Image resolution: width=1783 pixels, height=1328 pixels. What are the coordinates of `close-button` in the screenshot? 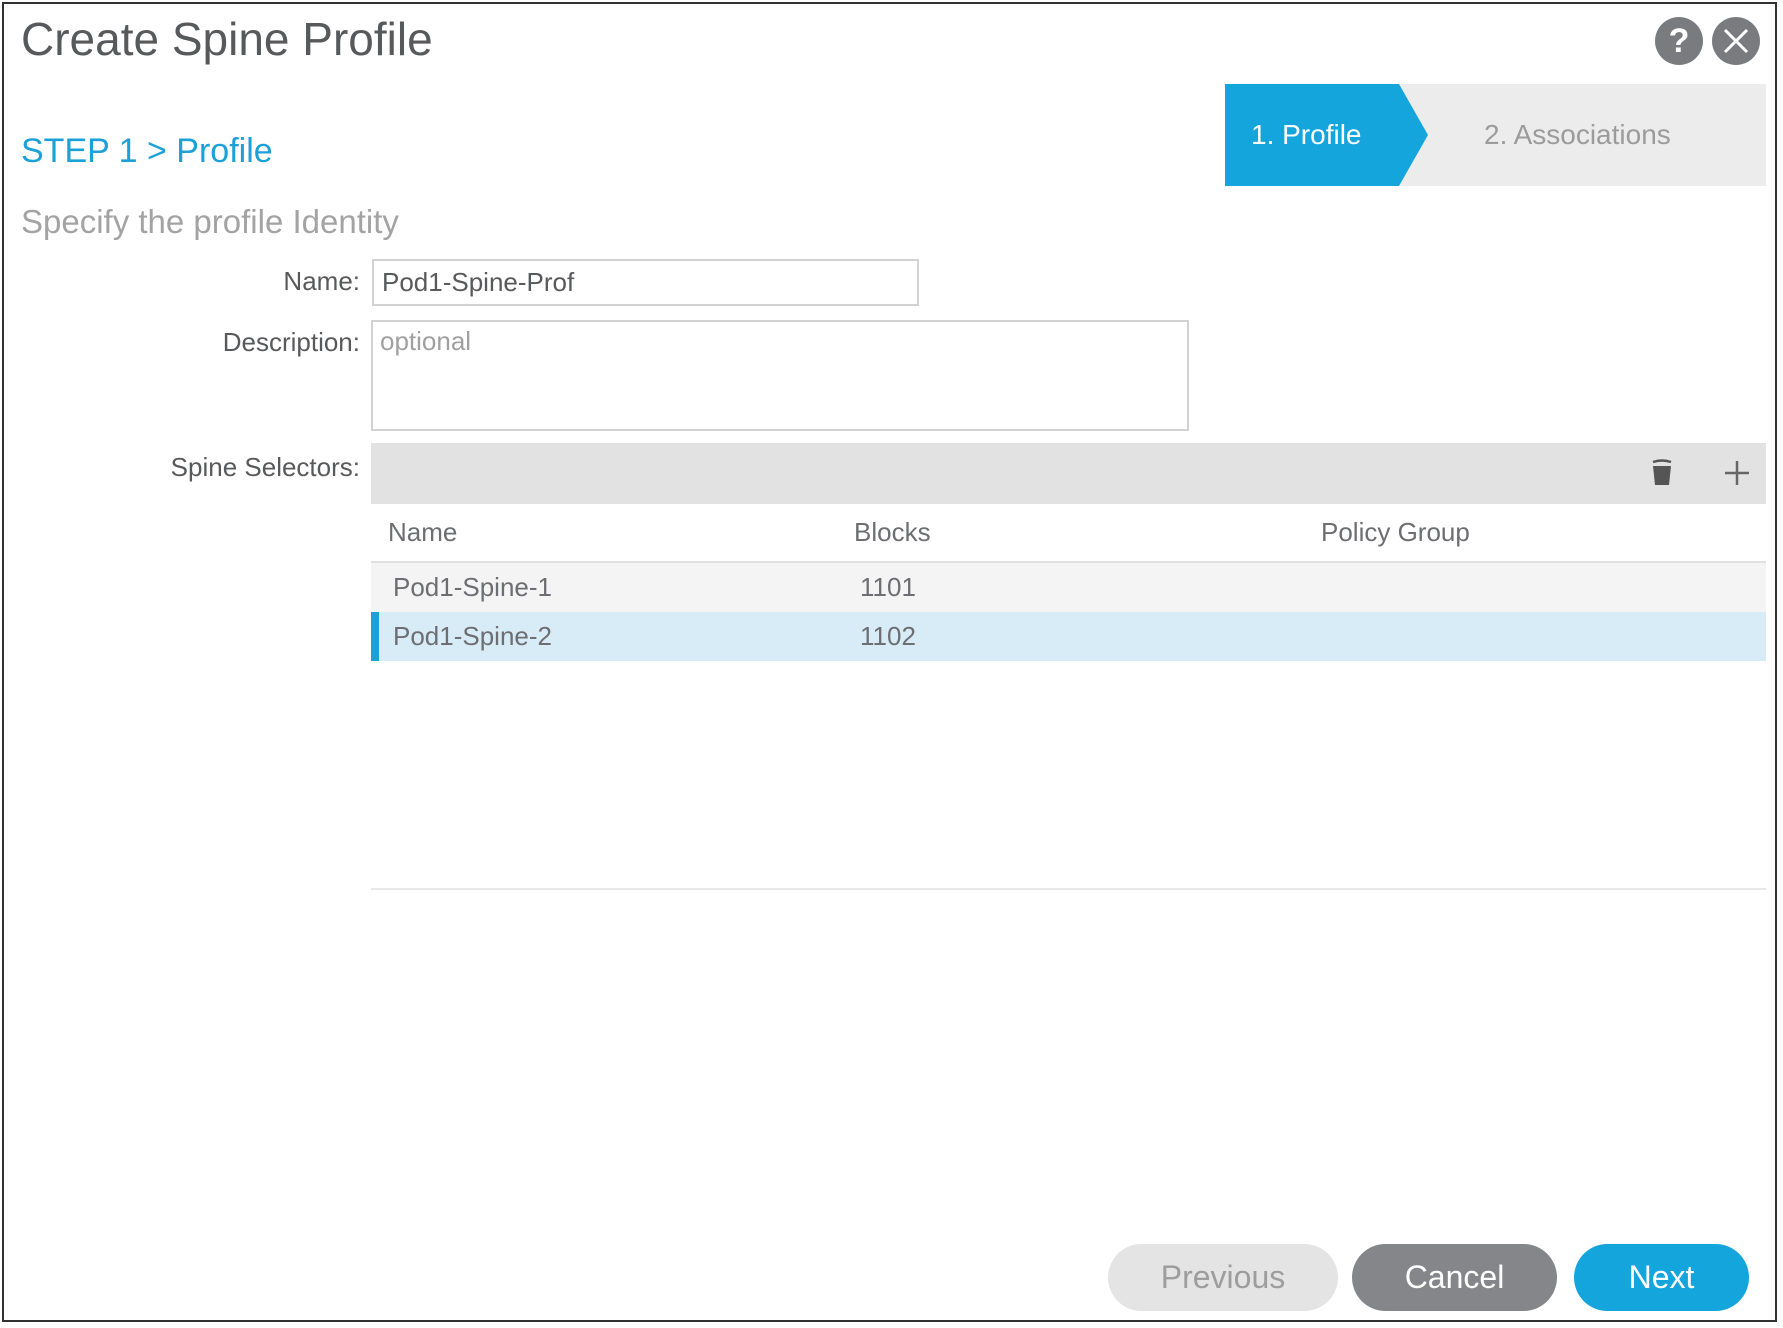 It's located at (1736, 41).